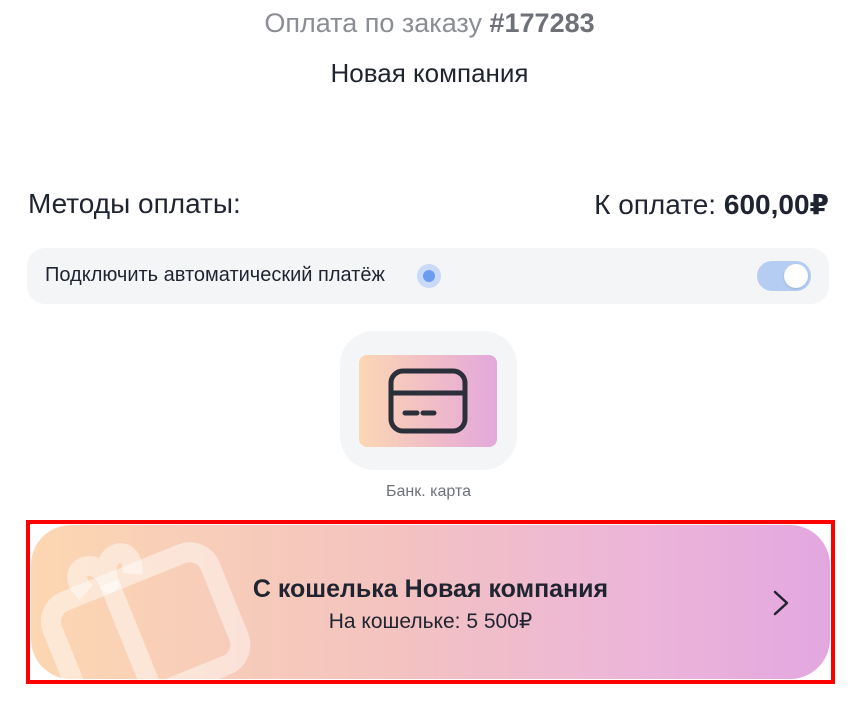 Image resolution: width=859 pixels, height=728 pixels. I want to click on credit-card-icon, so click(428, 401).